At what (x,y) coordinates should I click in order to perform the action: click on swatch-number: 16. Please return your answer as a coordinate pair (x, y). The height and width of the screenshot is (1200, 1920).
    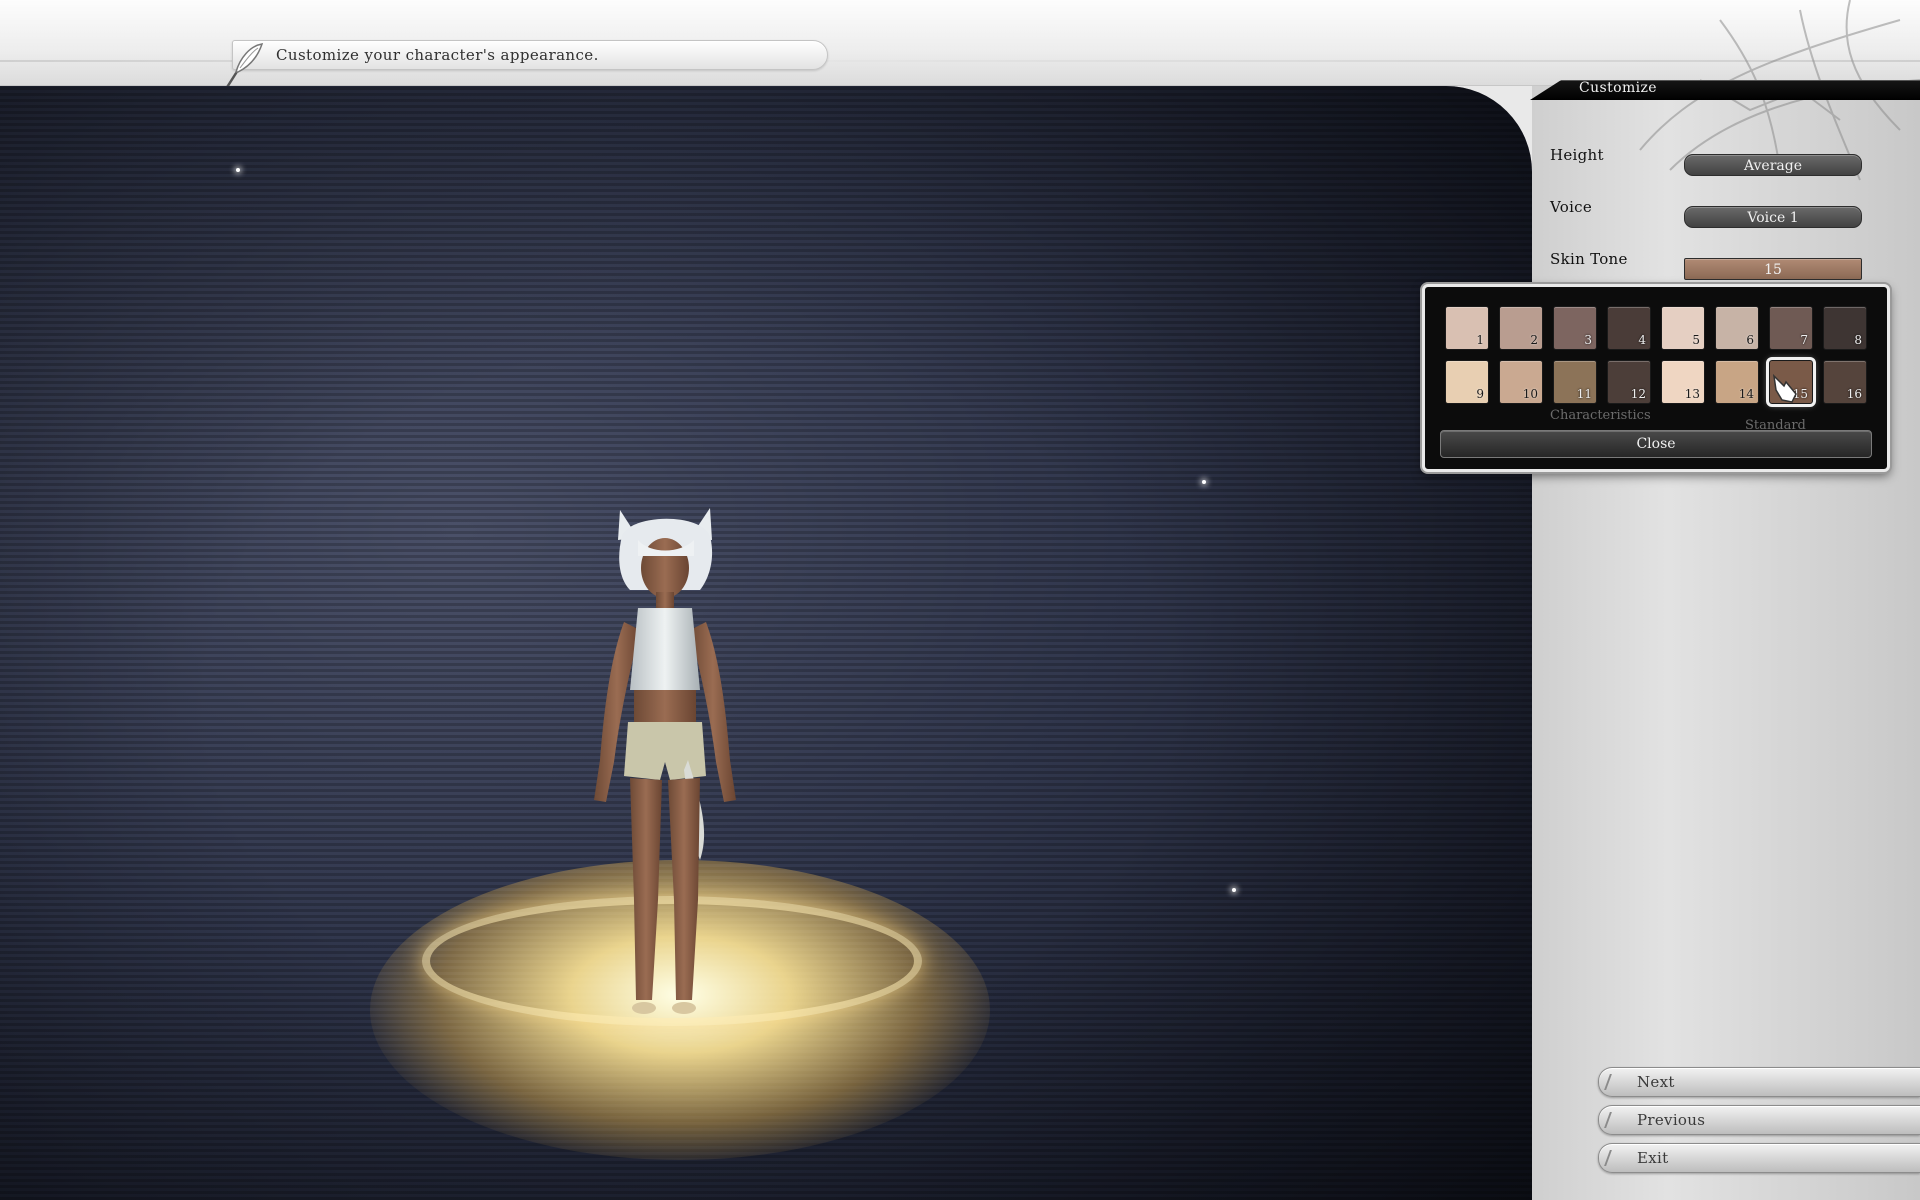
    Looking at the image, I should click on (1854, 394).